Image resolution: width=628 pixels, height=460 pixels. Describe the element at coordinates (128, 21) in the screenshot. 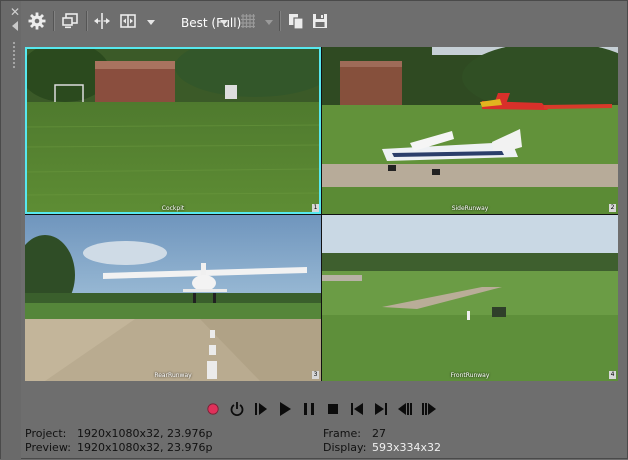

I see `toggle-preview-icon` at that location.